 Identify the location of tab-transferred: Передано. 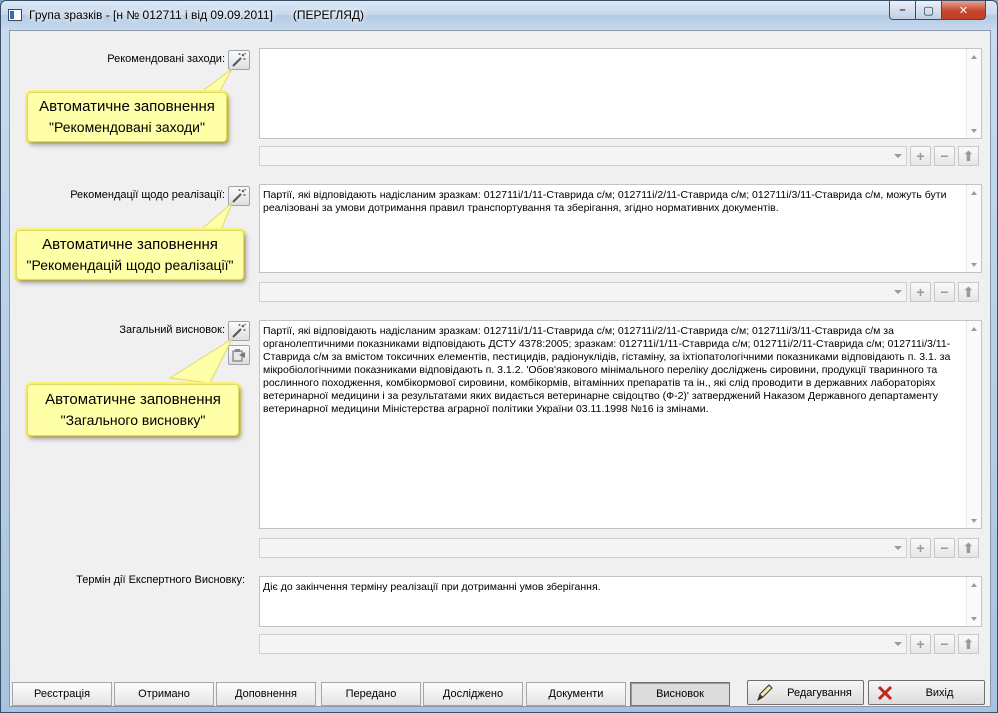
(371, 694).